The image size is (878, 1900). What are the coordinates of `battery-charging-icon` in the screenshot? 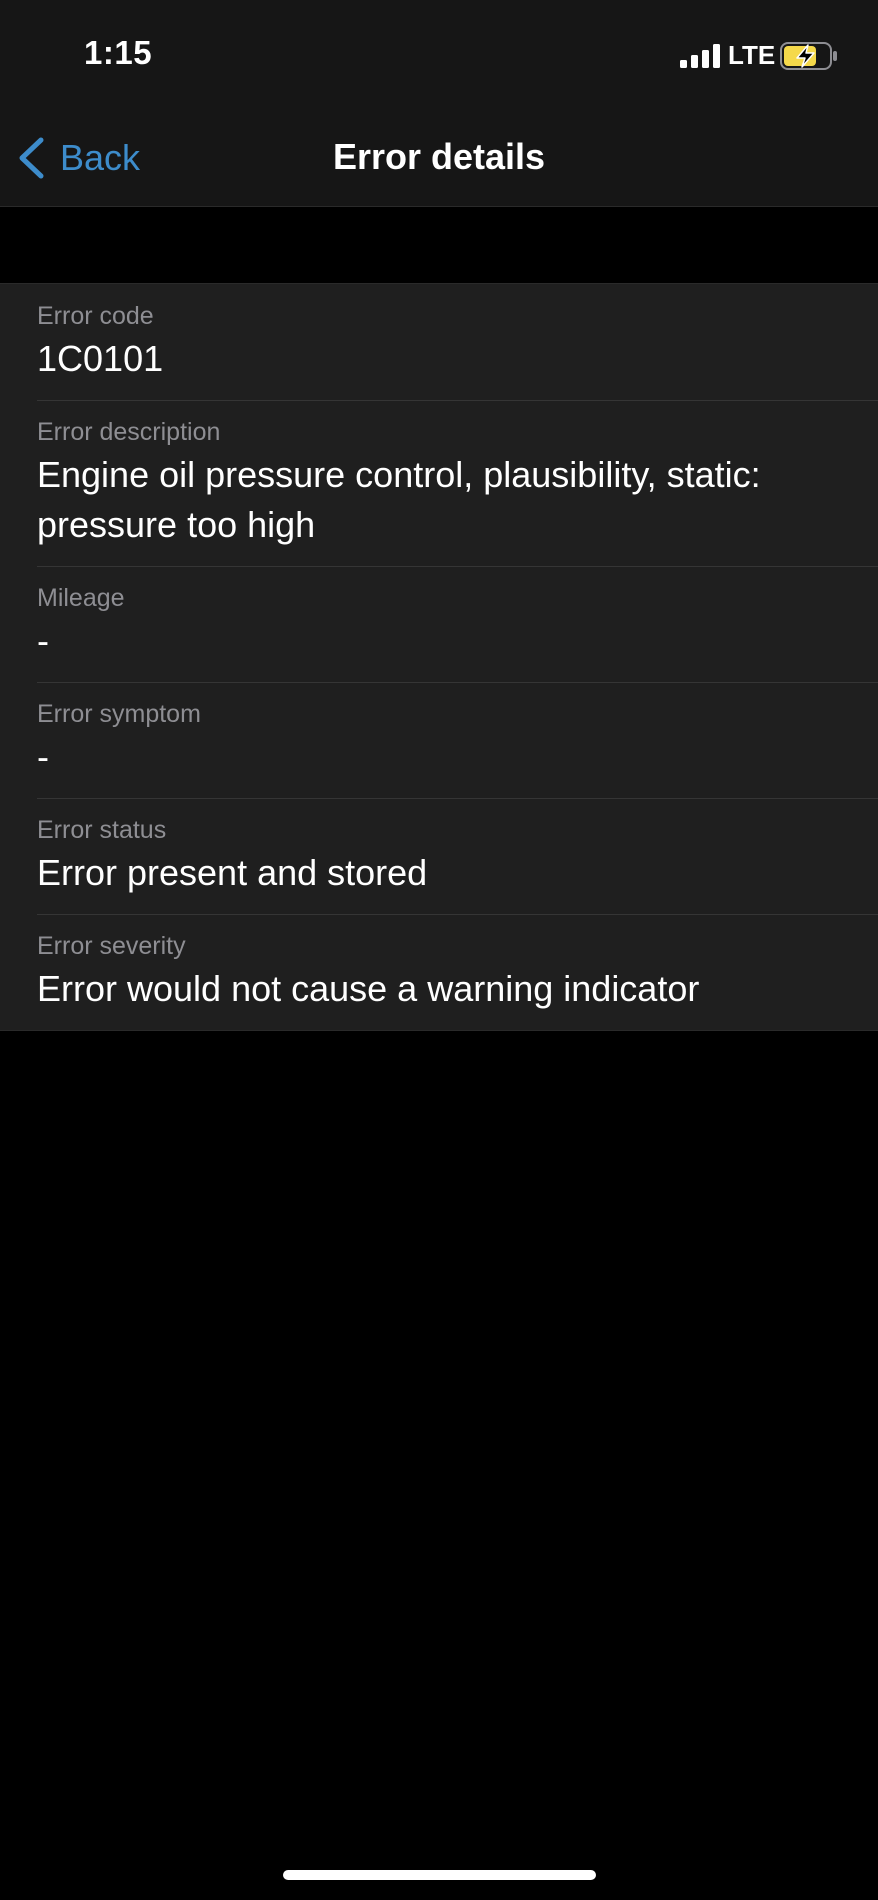 It's located at (808, 56).